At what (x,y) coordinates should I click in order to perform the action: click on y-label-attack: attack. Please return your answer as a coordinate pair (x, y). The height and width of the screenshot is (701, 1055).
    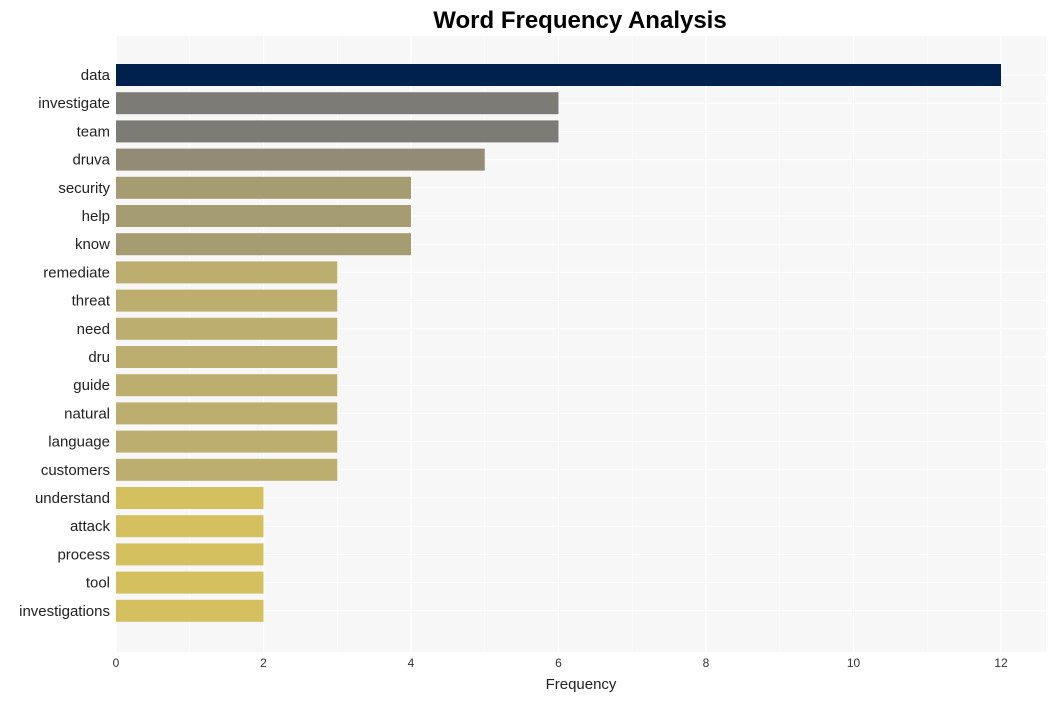
    Looking at the image, I should click on (90, 526).